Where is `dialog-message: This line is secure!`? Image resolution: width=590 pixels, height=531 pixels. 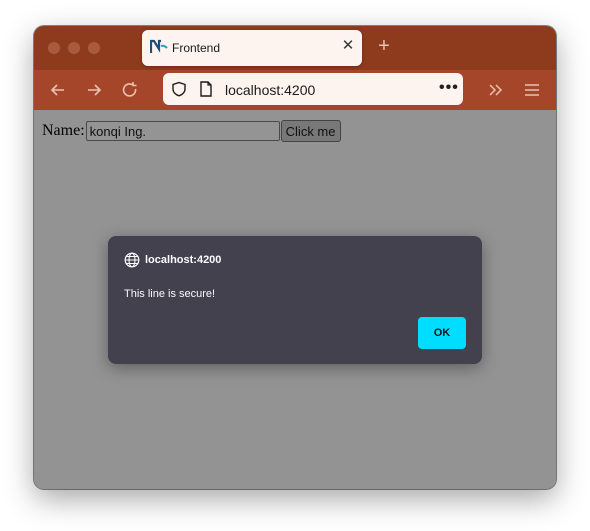 dialog-message: This line is secure! is located at coordinates (170, 294).